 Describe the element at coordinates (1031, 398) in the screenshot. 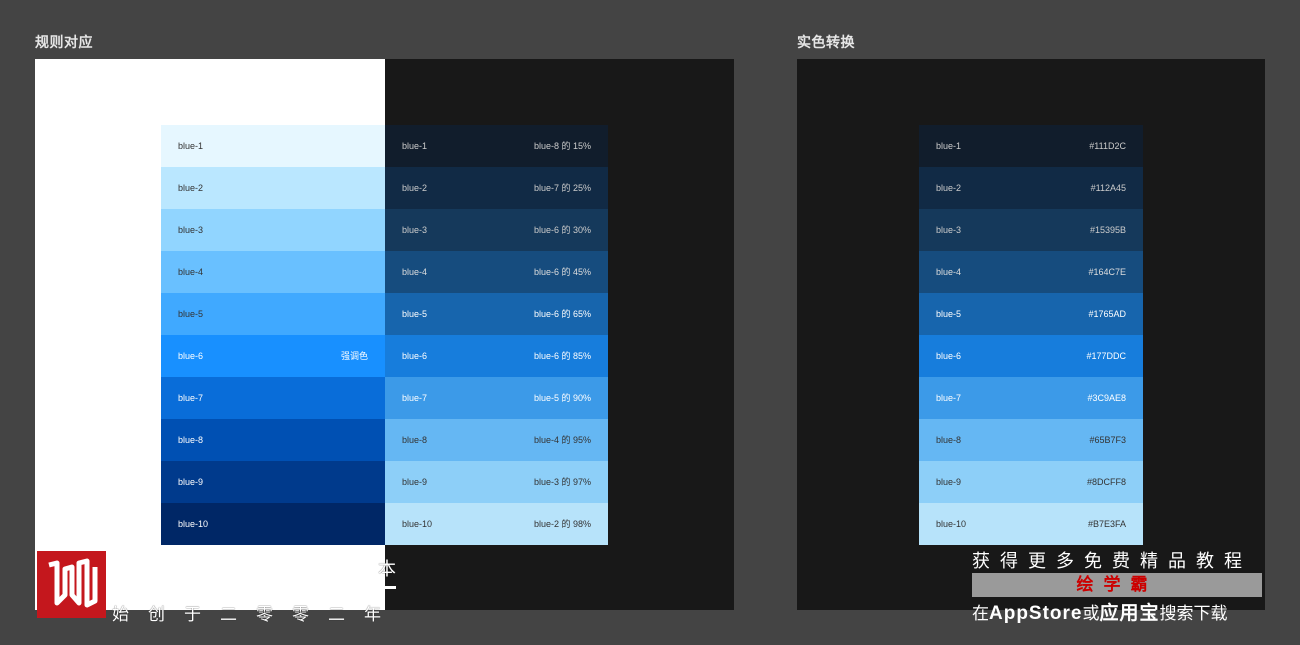

I see `solid-swatch-blue-7: blue-7 #3C9AE8` at that location.